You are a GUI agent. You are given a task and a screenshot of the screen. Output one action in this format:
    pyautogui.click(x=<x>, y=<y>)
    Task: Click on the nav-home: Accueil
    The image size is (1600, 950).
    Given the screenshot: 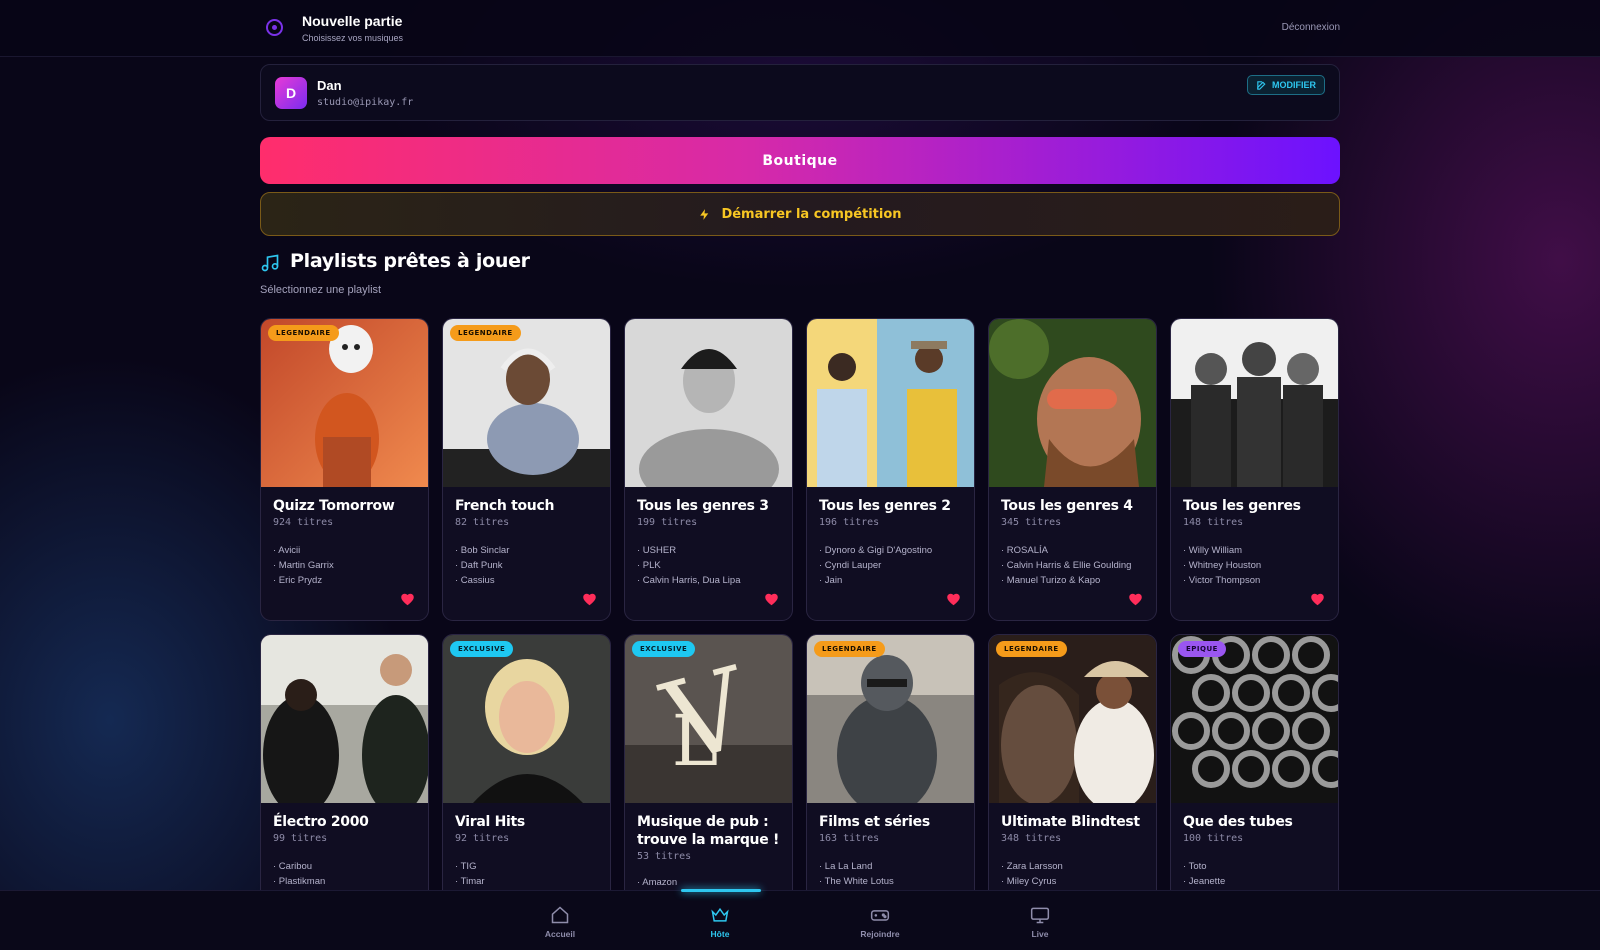 What is the action you would take?
    pyautogui.click(x=560, y=922)
    